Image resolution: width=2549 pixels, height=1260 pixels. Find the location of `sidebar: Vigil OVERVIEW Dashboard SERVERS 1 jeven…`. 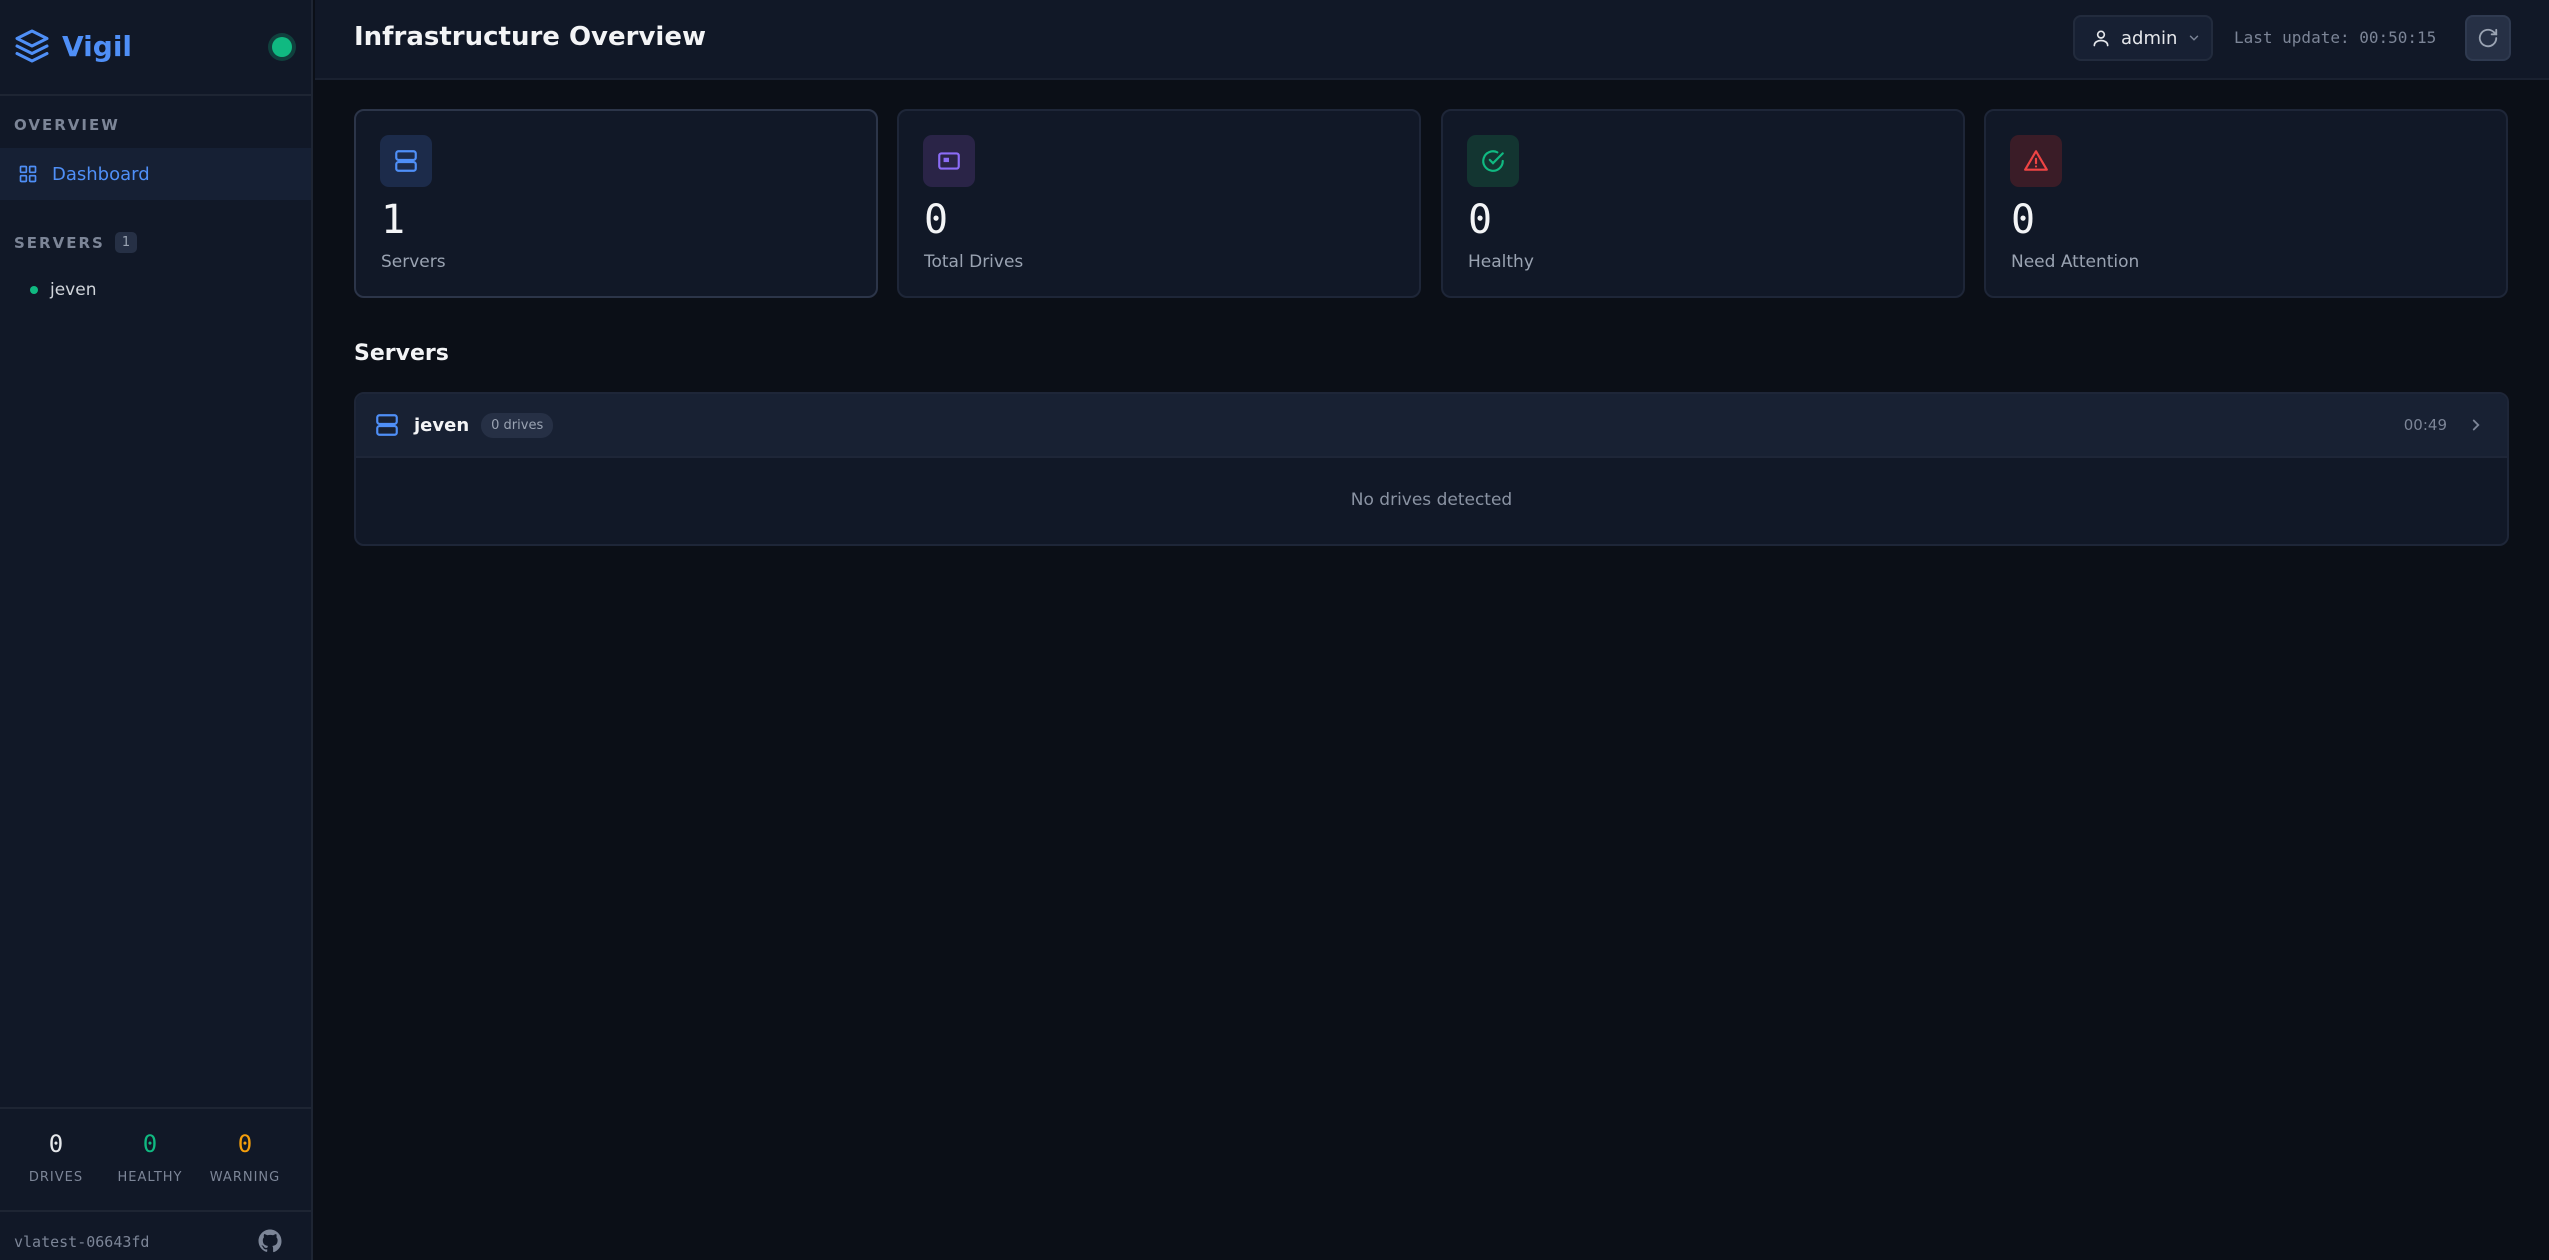

sidebar: Vigil OVERVIEW Dashboard SERVERS 1 jeven… is located at coordinates (156, 630).